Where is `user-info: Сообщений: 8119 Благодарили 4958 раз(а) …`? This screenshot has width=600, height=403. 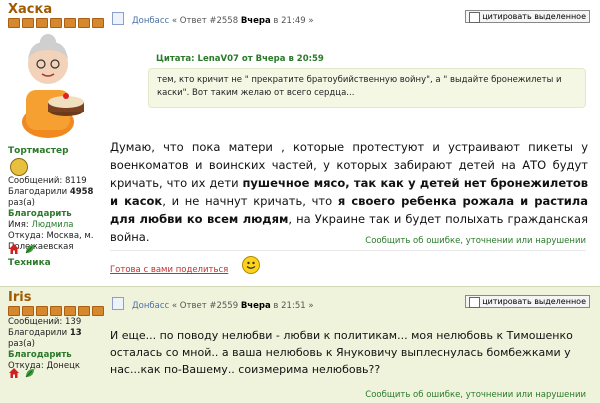
user-info: Сообщений: 8119 Благодарили 4958 раз(а) … is located at coordinates (56, 214).